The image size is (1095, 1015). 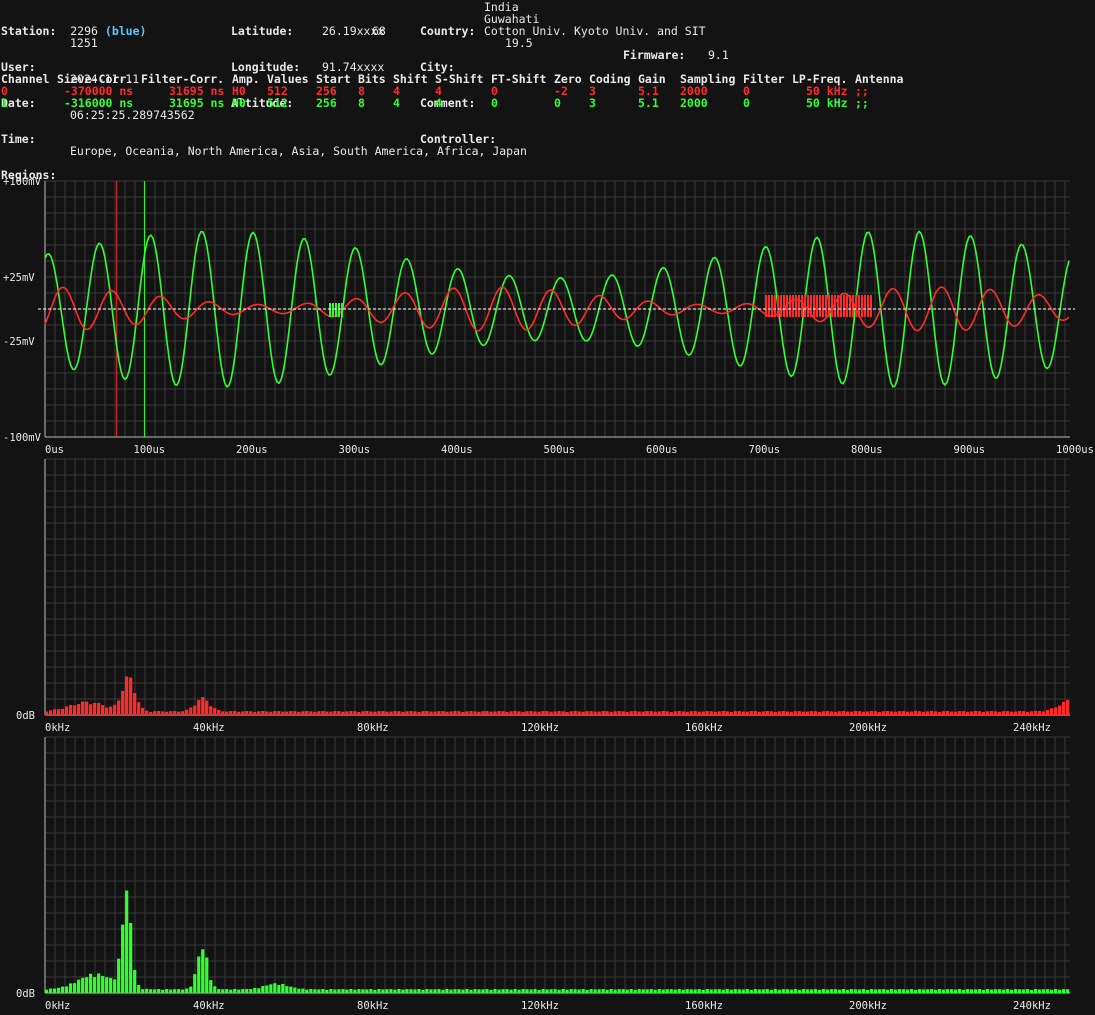 I want to click on x-tick-label: 800us, so click(x=867, y=450).